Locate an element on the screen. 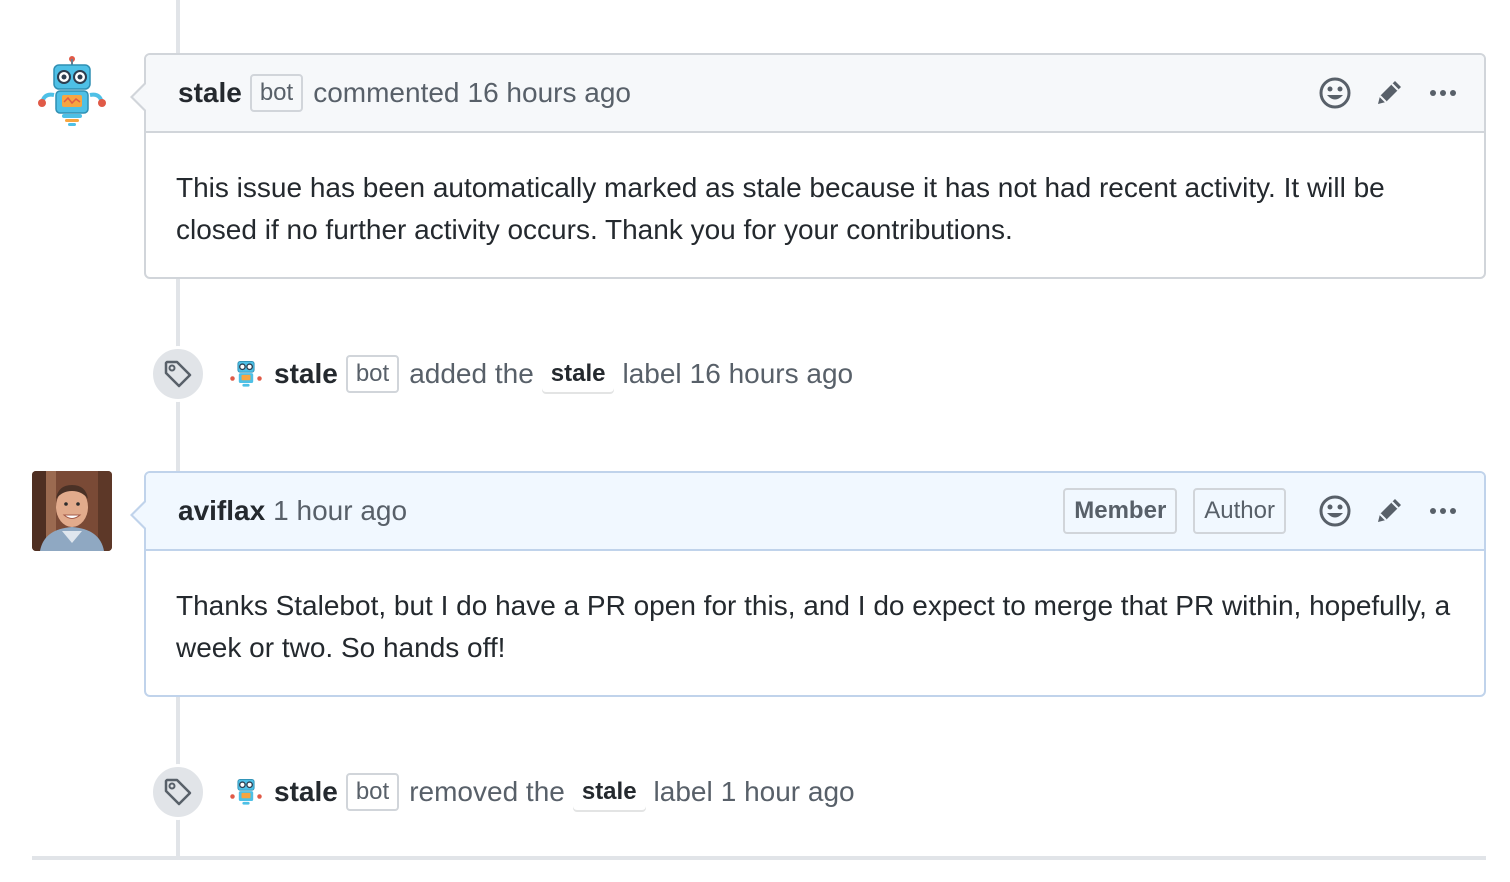 This screenshot has width=1510, height=882. comment-author: stale is located at coordinates (210, 93).